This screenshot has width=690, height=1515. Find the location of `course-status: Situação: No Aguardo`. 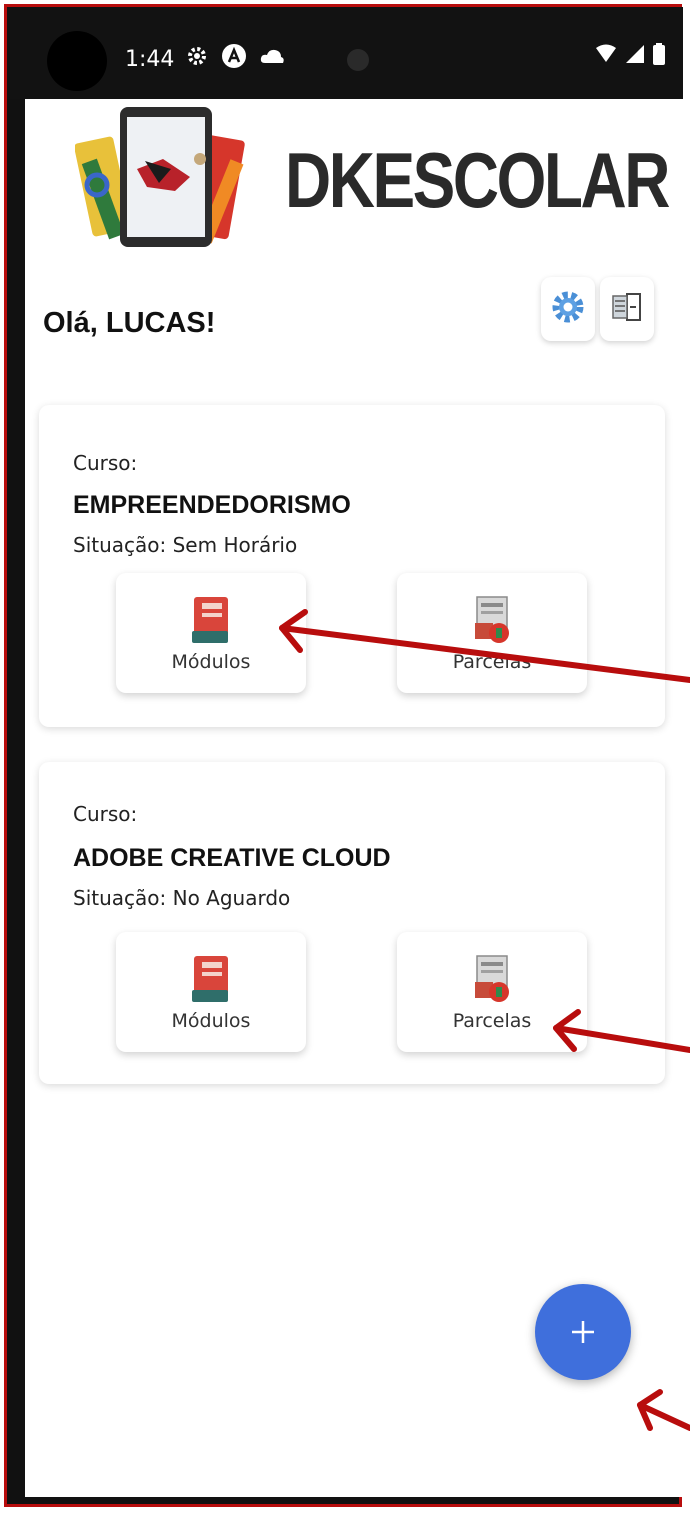

course-status: Situação: No Aguardo is located at coordinates (182, 898).